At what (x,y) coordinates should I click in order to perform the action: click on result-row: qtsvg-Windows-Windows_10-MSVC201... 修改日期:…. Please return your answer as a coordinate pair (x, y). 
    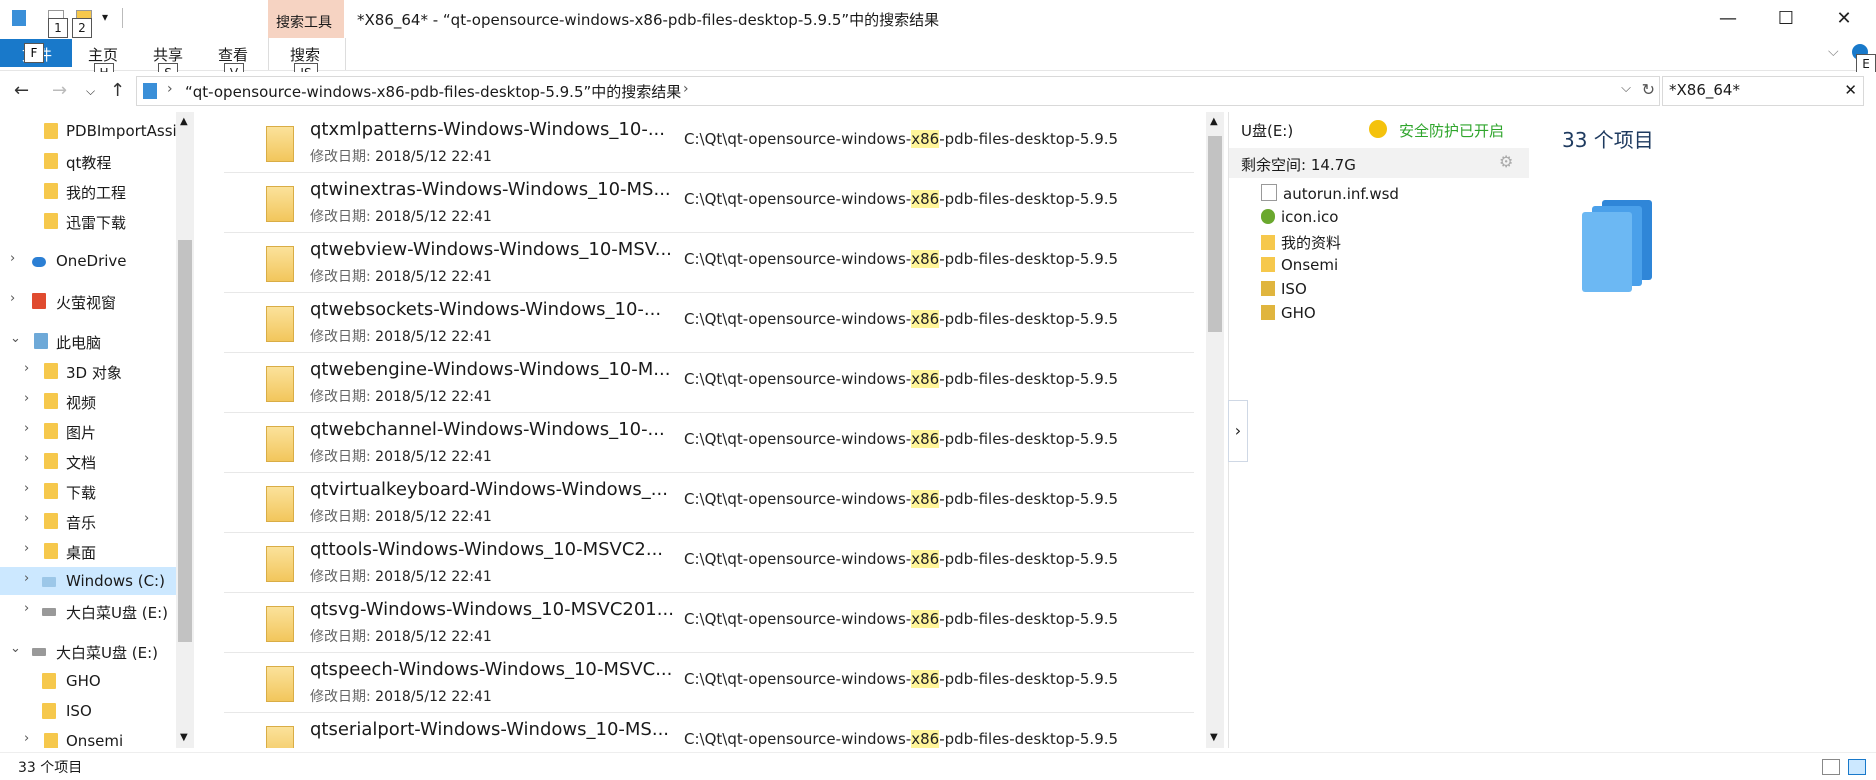
    Looking at the image, I should click on (709, 622).